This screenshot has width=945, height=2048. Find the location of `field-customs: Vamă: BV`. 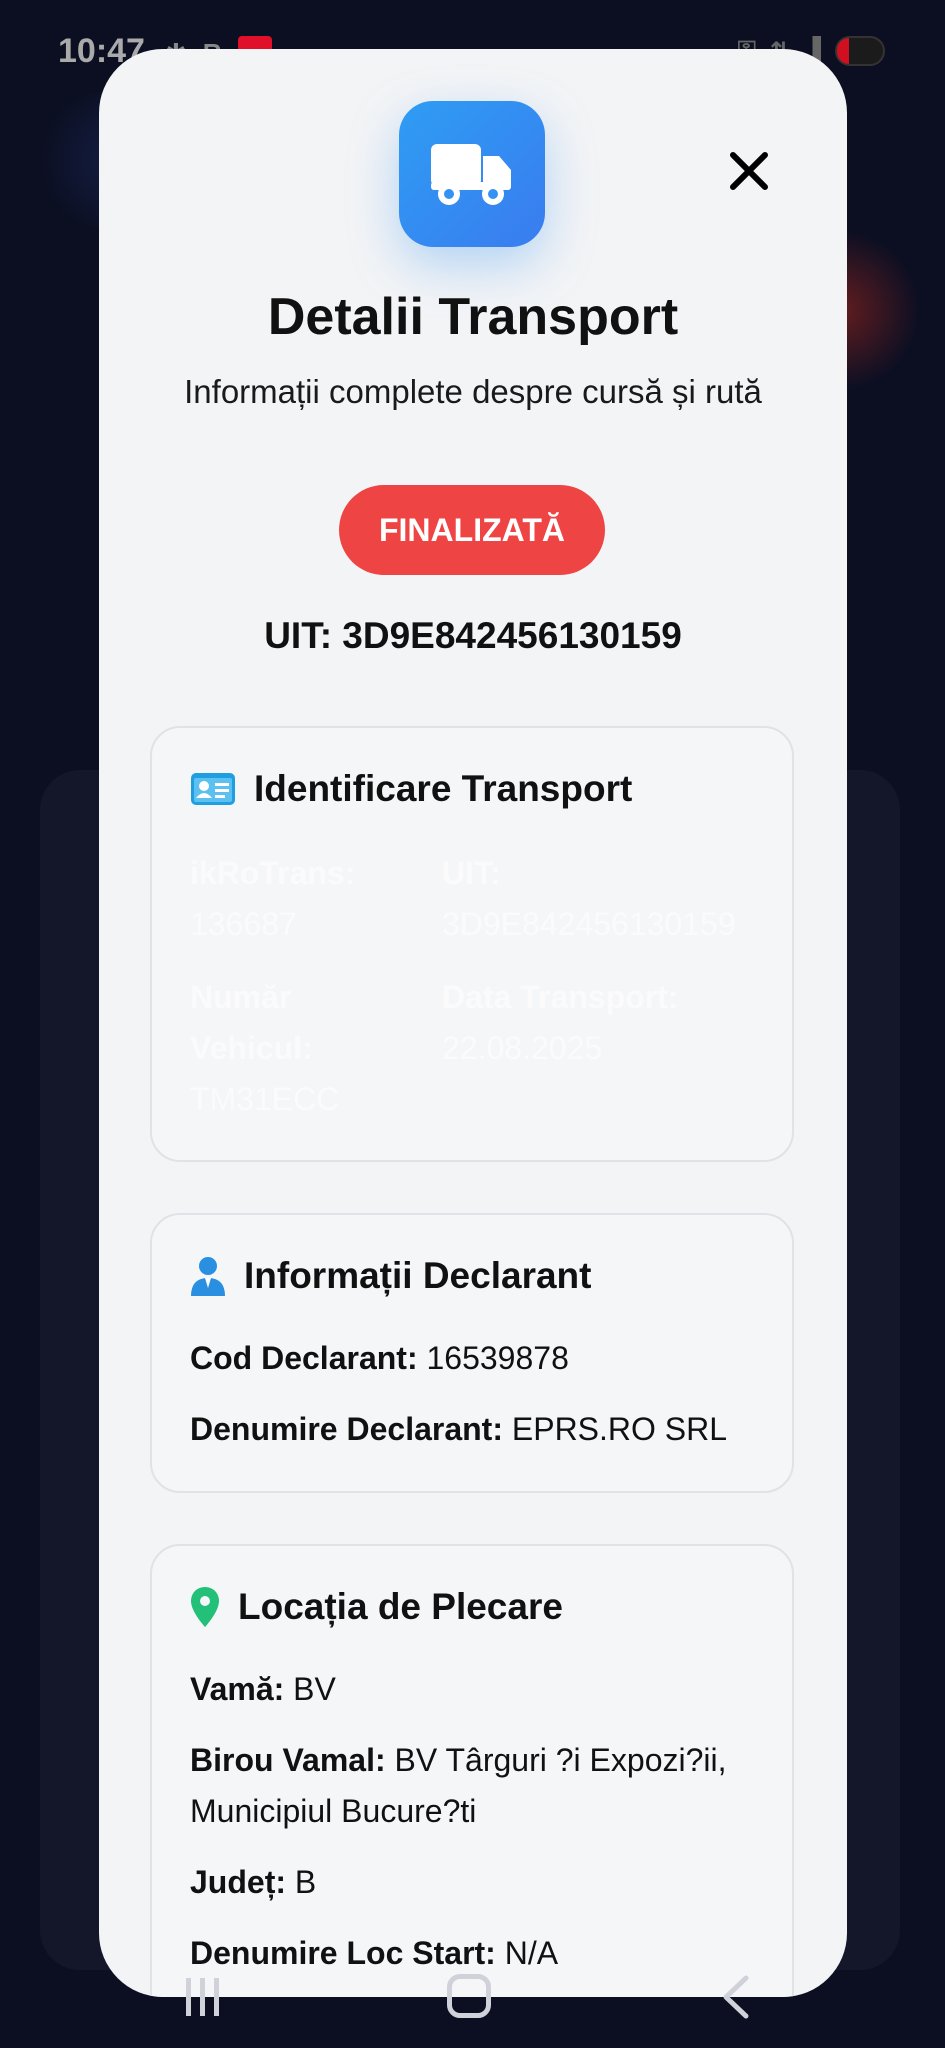

field-customs: Vamă: BV is located at coordinates (263, 1689).